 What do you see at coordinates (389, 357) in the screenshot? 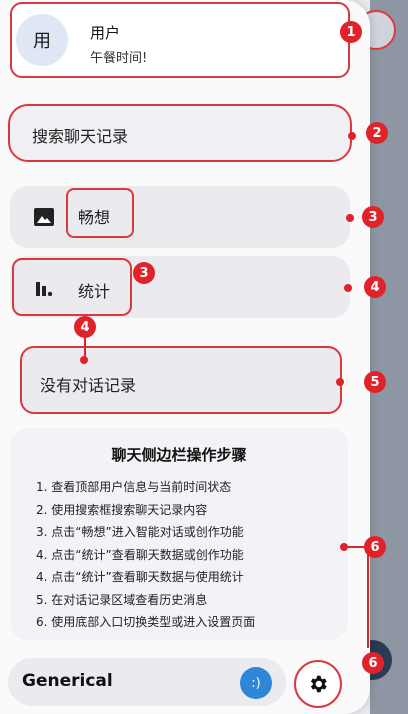
I see `background-chat-area` at bounding box center [389, 357].